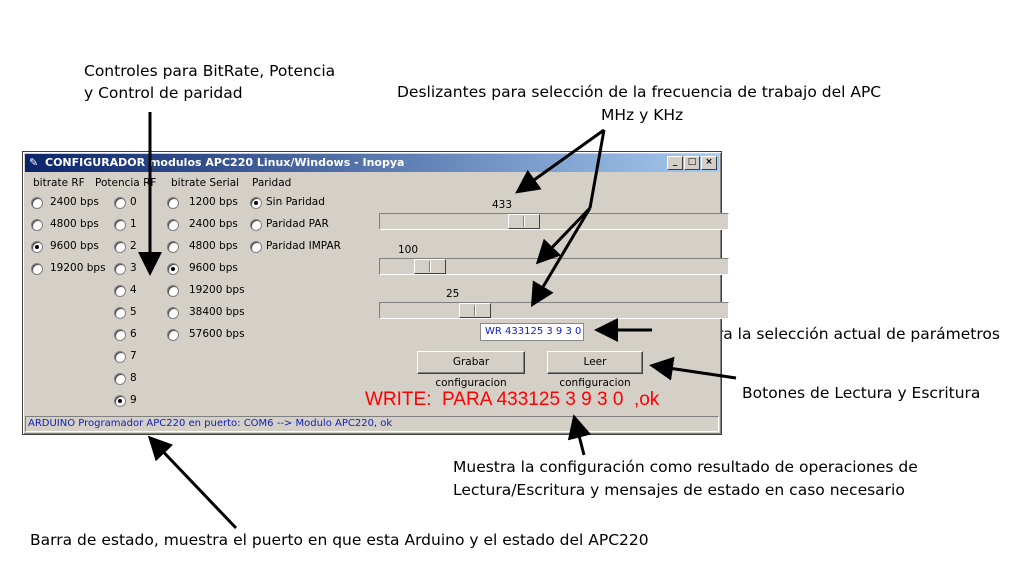 The image size is (1018, 588). Describe the element at coordinates (597, 169) in the screenshot. I see `arrow-khz-join` at that location.